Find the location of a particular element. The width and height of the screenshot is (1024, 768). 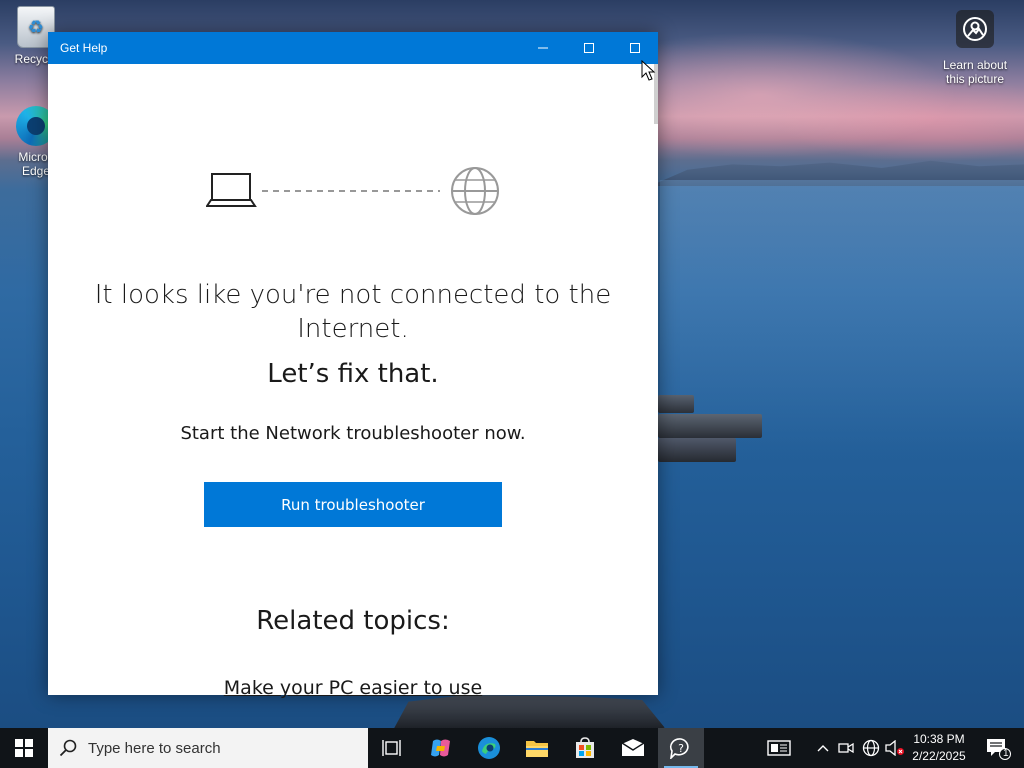

minimize-icon is located at coordinates (543, 48).